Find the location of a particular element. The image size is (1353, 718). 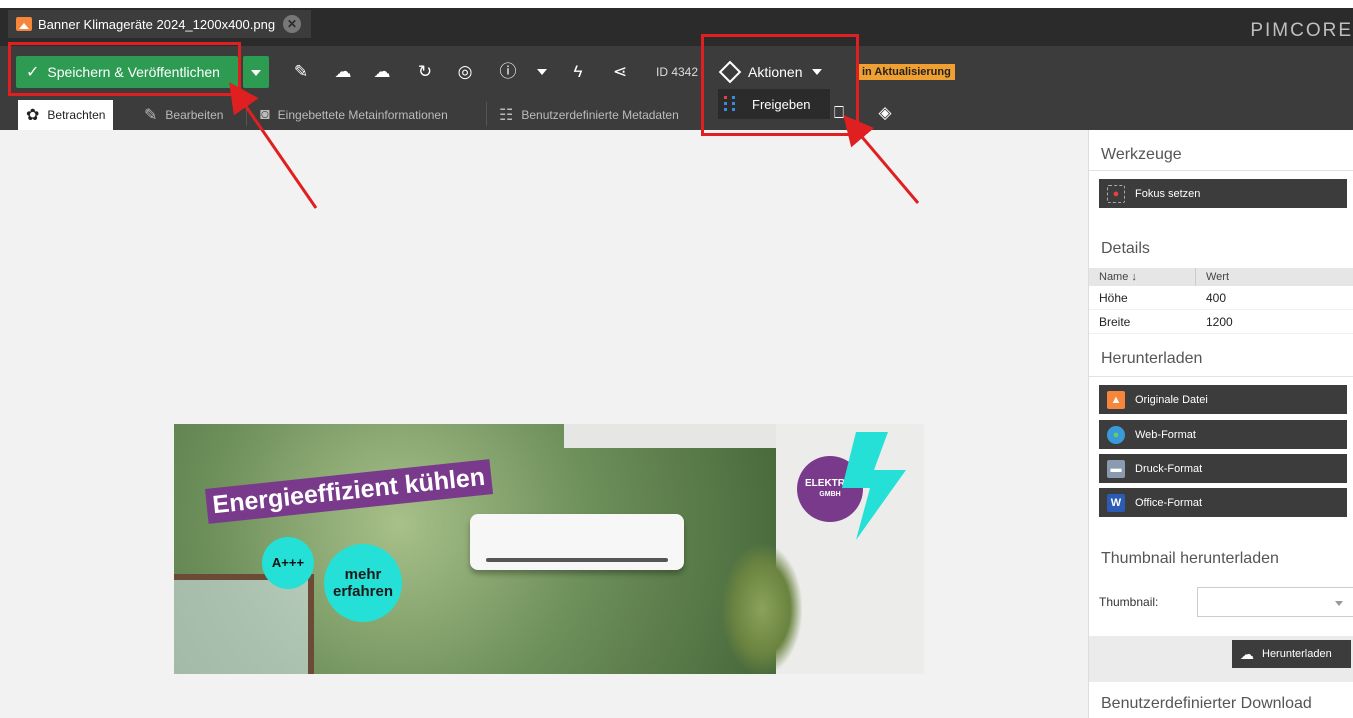

close-tab-icon: ✕ is located at coordinates (292, 24).